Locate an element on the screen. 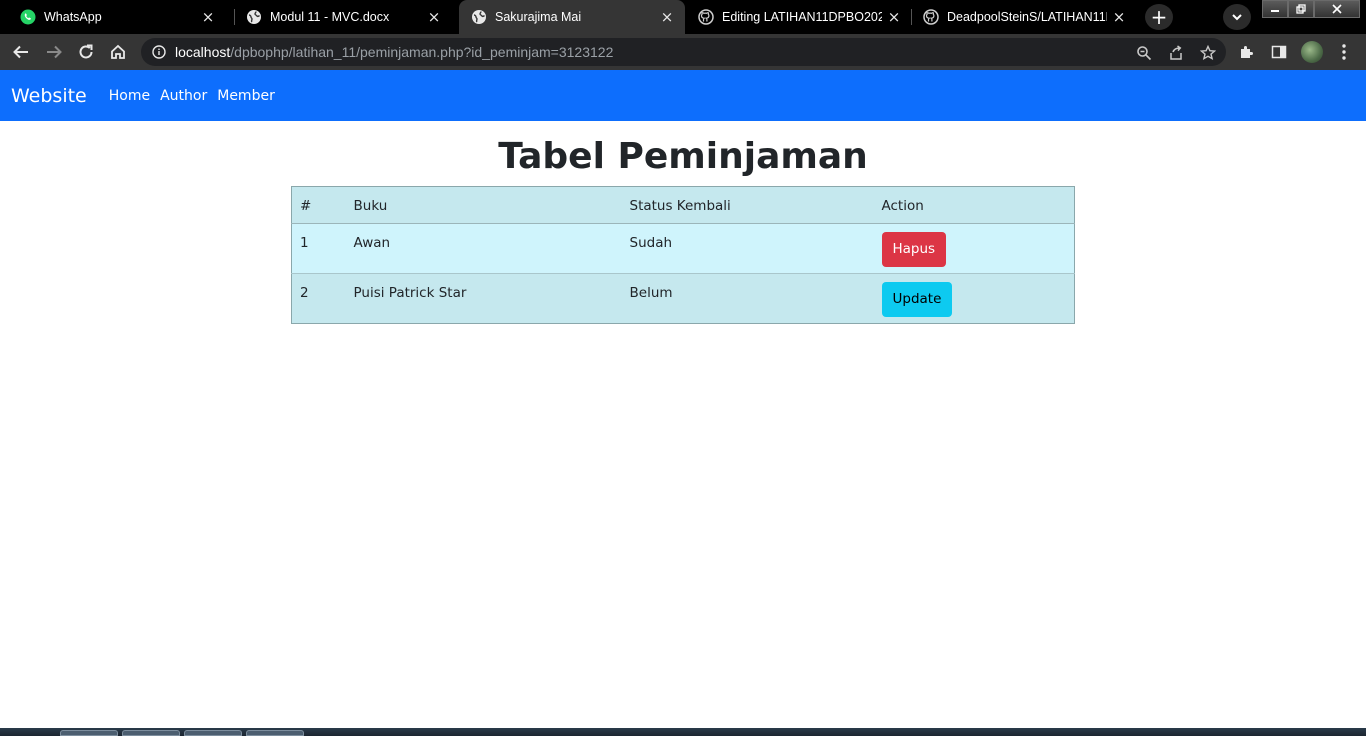 This screenshot has width=1366, height=736. cell-number: 2 is located at coordinates (318, 298).